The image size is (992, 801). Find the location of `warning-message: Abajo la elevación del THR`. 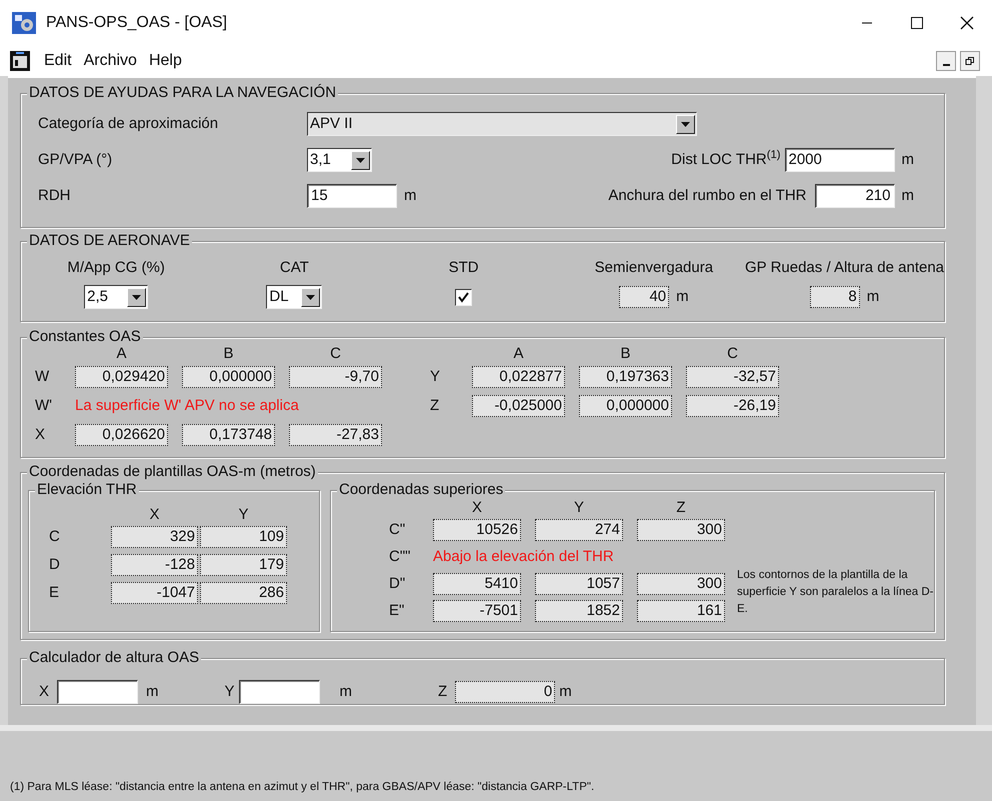

warning-message: Abajo la elevación del THR is located at coordinates (524, 557).